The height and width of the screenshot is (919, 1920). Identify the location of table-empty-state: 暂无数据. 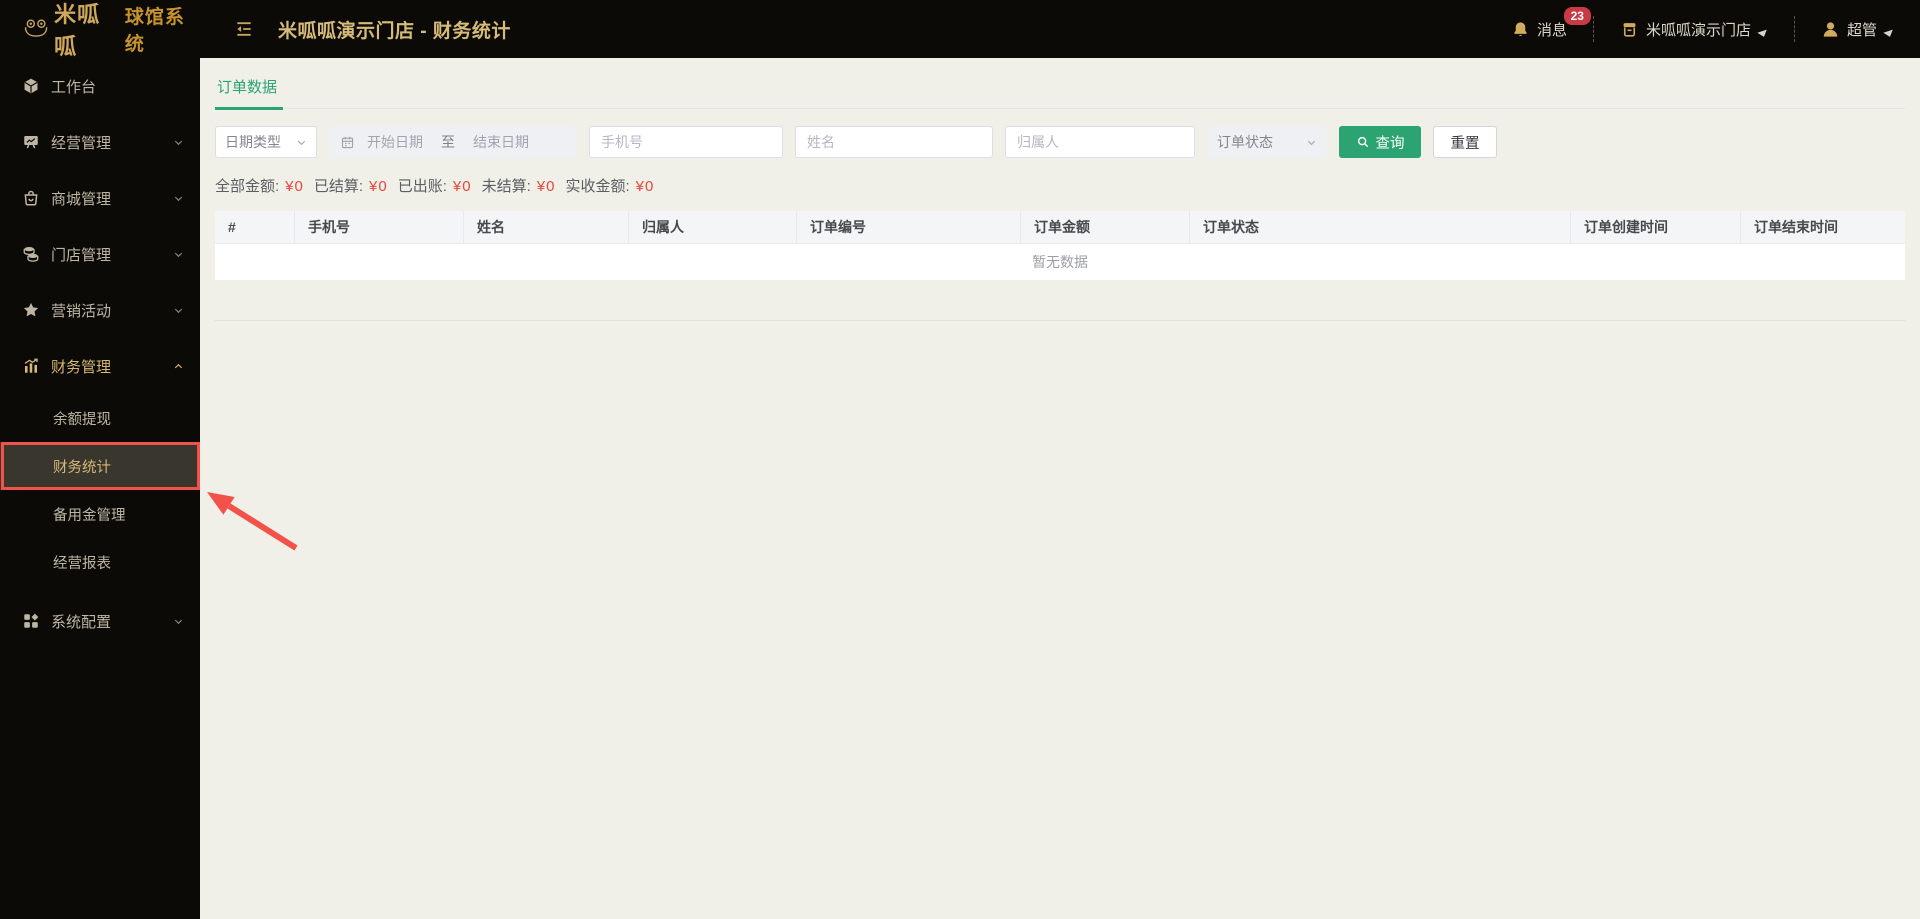
(1060, 262).